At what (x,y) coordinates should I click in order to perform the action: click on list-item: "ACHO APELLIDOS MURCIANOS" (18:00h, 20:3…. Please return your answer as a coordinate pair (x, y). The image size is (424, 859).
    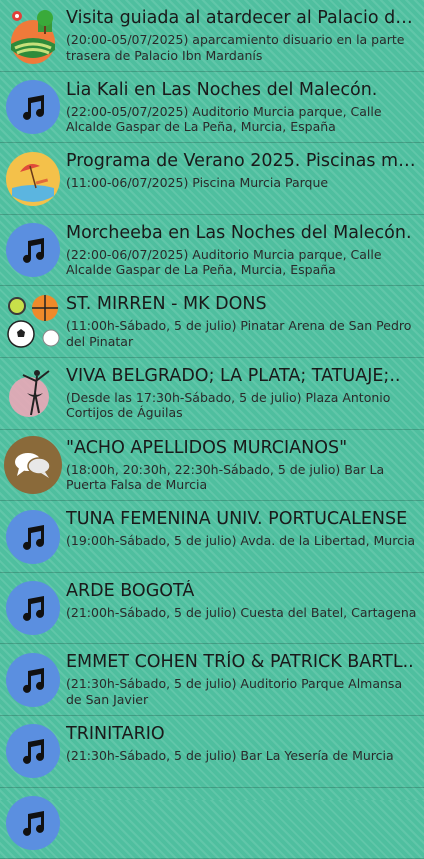
    Looking at the image, I should click on (212, 466).